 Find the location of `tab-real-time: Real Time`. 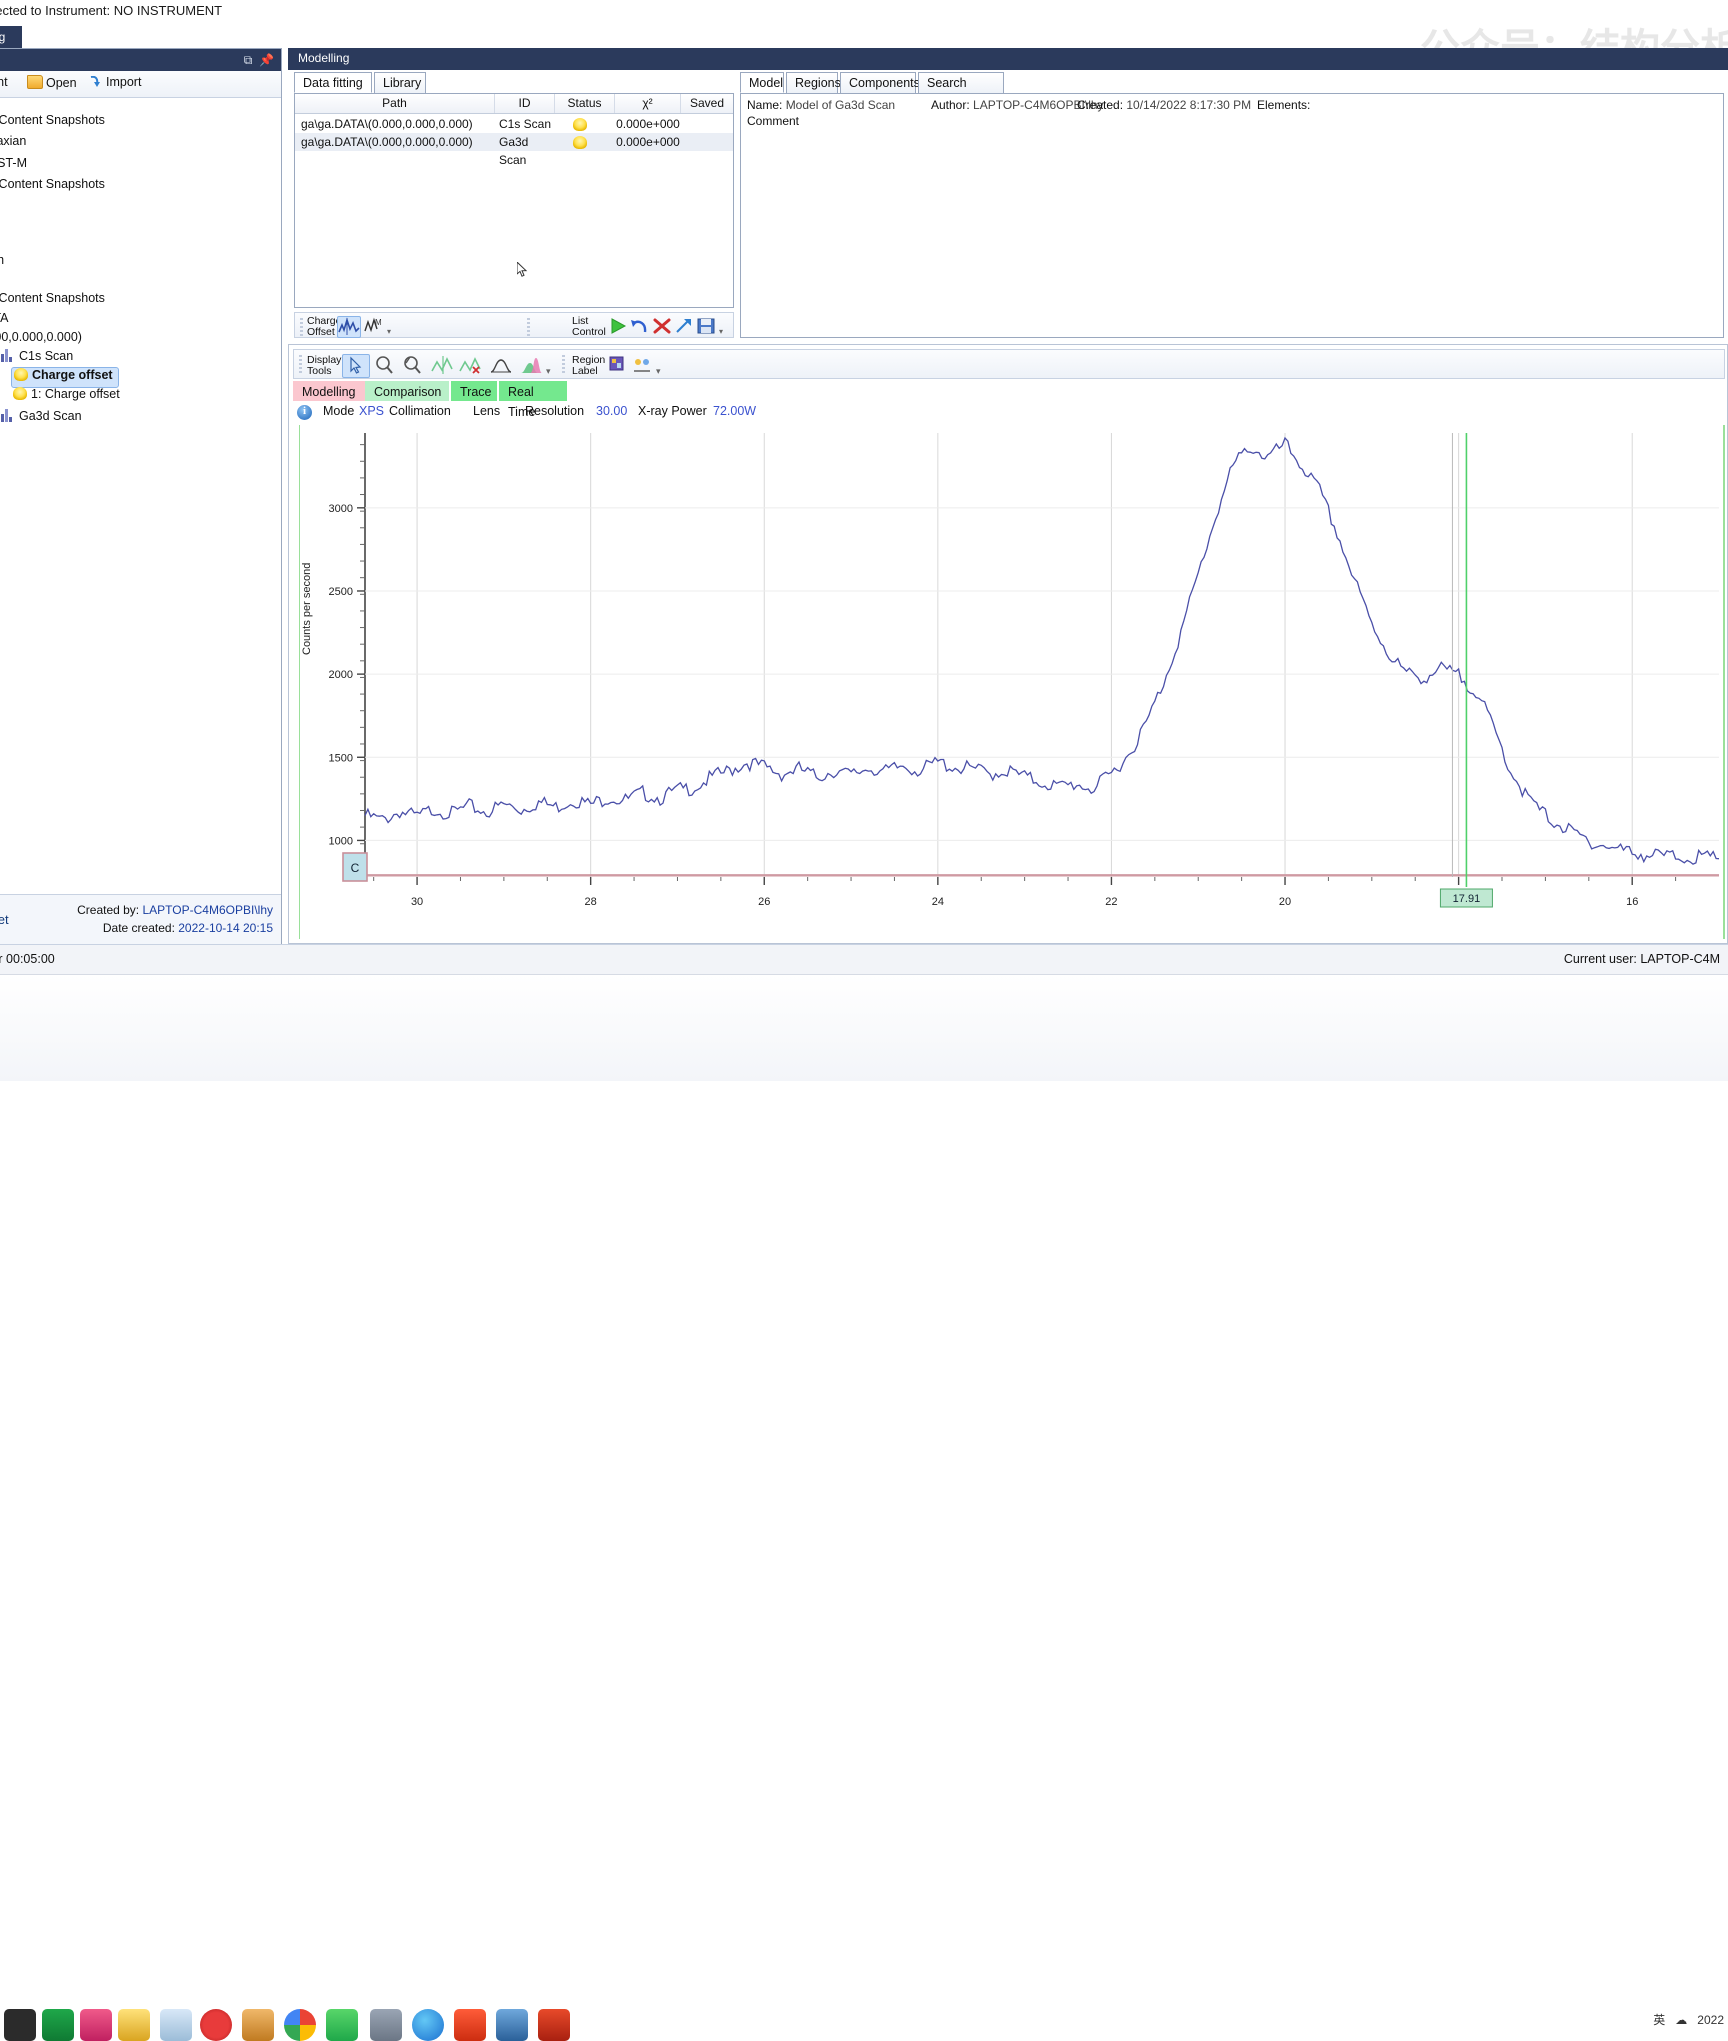

tab-real-time: Real Time is located at coordinates (533, 400).